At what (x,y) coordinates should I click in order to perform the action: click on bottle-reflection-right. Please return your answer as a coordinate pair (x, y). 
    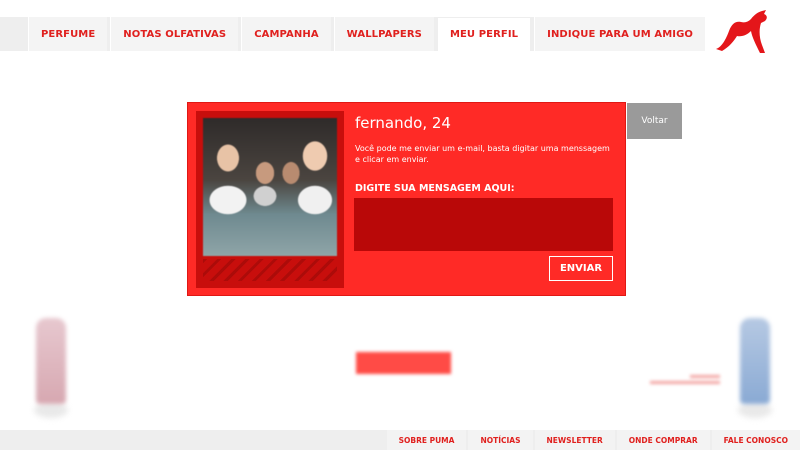
    Looking at the image, I should click on (755, 410).